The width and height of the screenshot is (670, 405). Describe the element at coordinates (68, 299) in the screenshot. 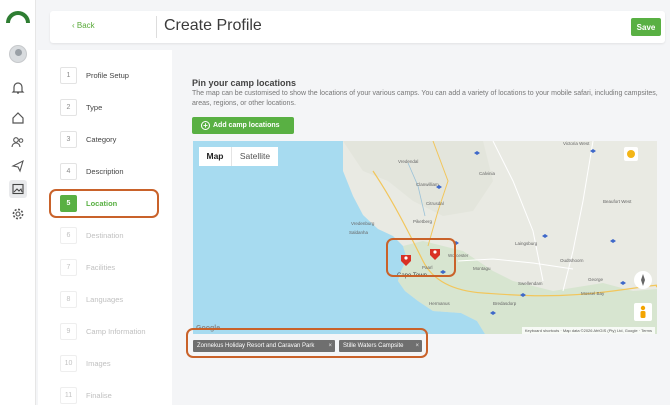

I see `step-number: 8` at that location.